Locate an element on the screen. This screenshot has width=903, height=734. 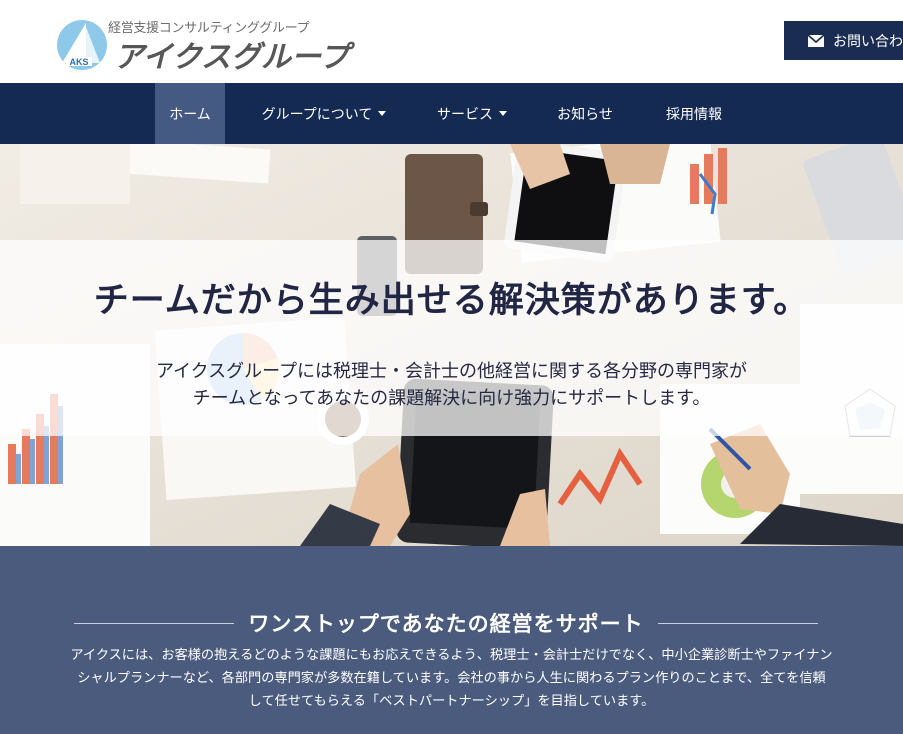
main-nav: ホーム グループについて サービス お知らせ 採用情報 is located at coordinates (451, 113).